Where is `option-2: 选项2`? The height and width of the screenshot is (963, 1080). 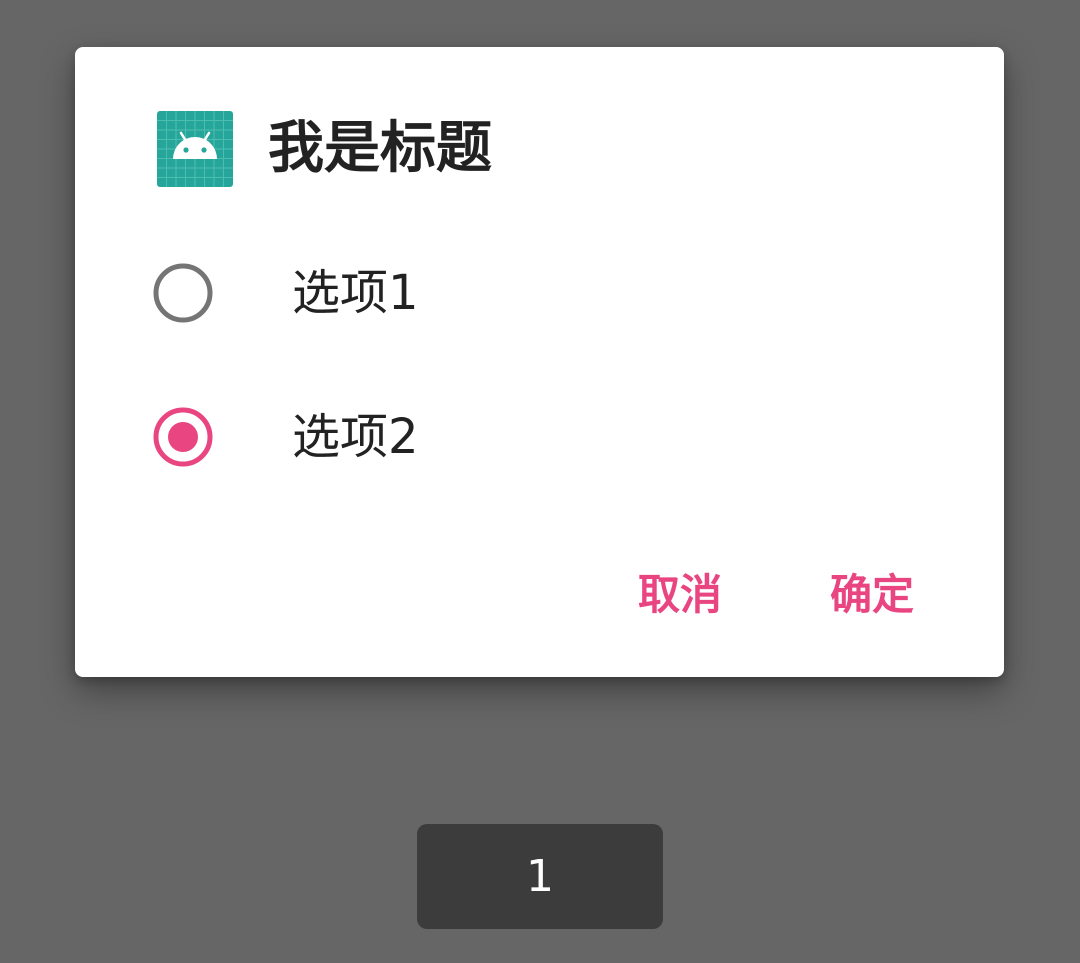 option-2: 选项2 is located at coordinates (539, 437).